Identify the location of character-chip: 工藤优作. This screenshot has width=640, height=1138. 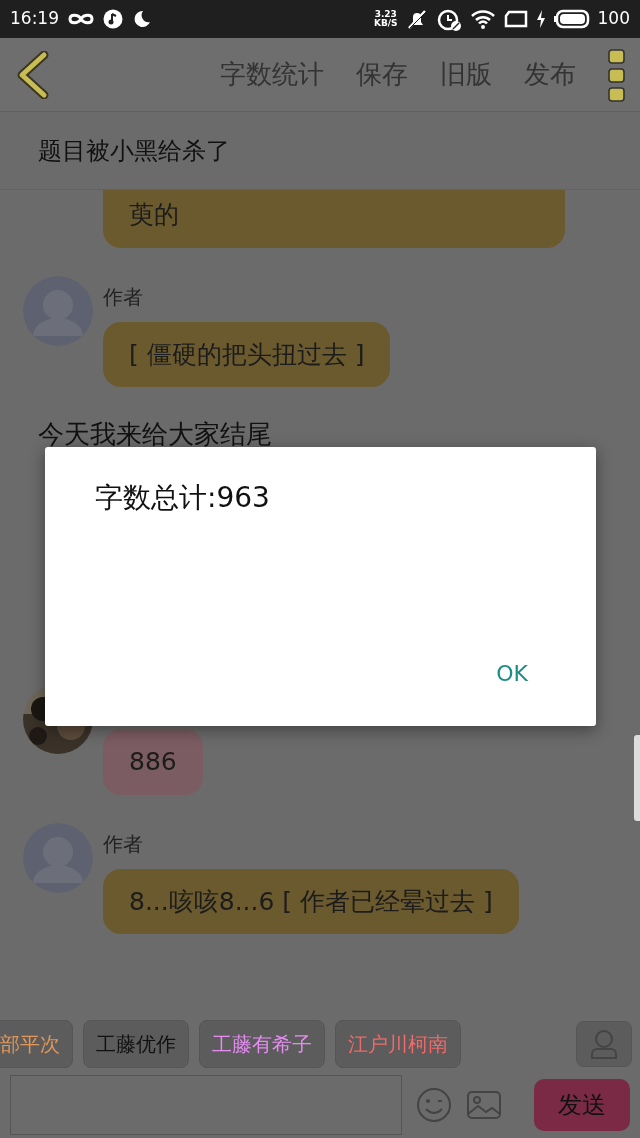
(136, 1044).